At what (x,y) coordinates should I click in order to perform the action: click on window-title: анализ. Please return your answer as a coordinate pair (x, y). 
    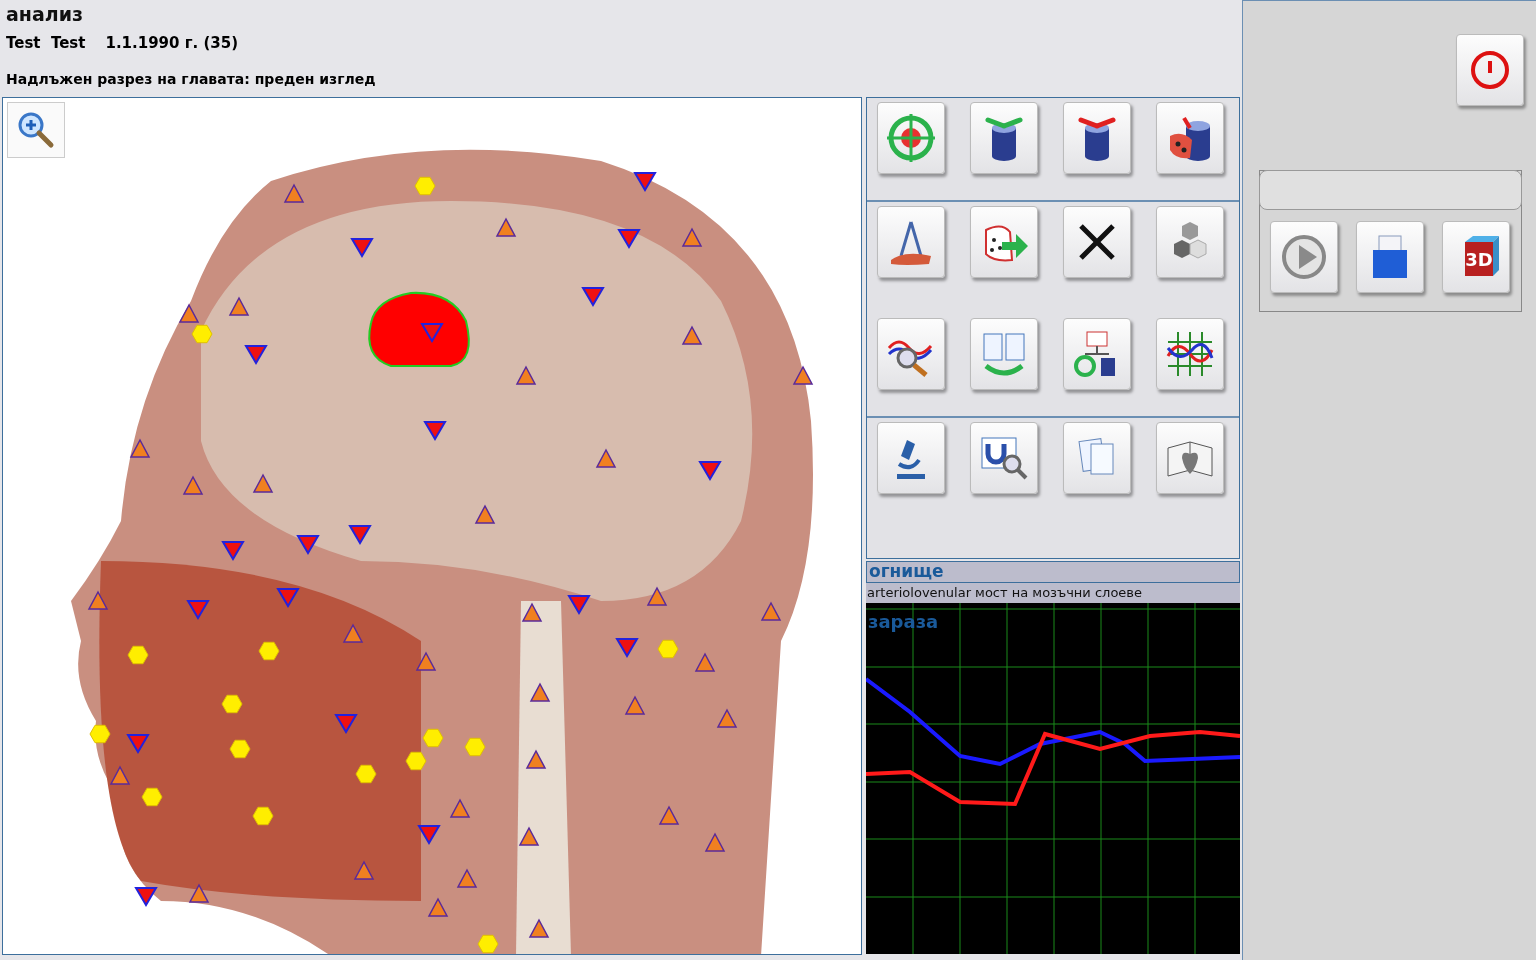
    Looking at the image, I should click on (45, 14).